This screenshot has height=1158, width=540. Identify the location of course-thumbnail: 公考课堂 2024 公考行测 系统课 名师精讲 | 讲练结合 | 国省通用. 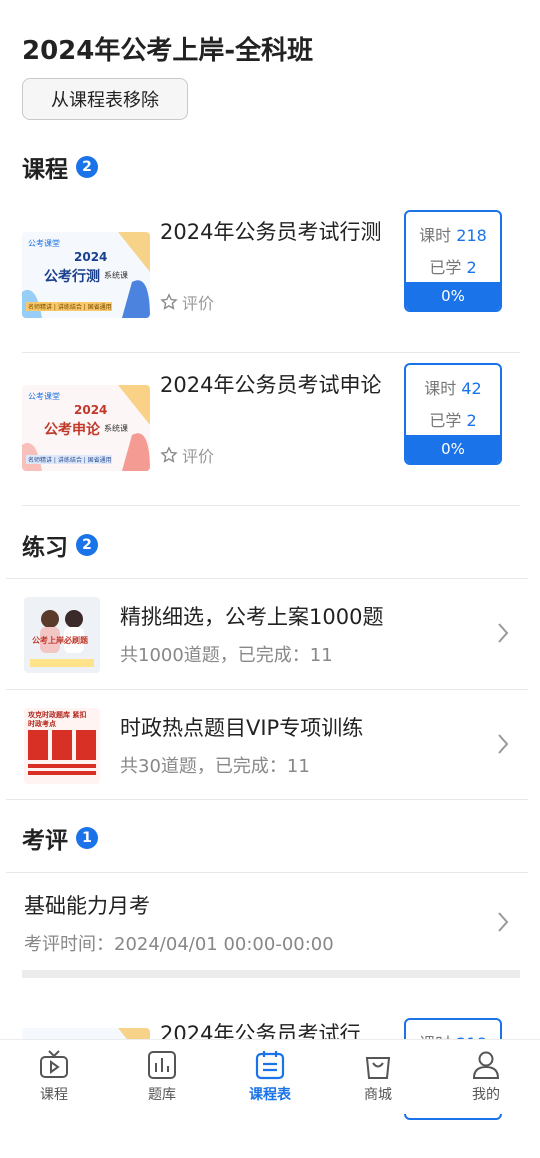
(86, 275).